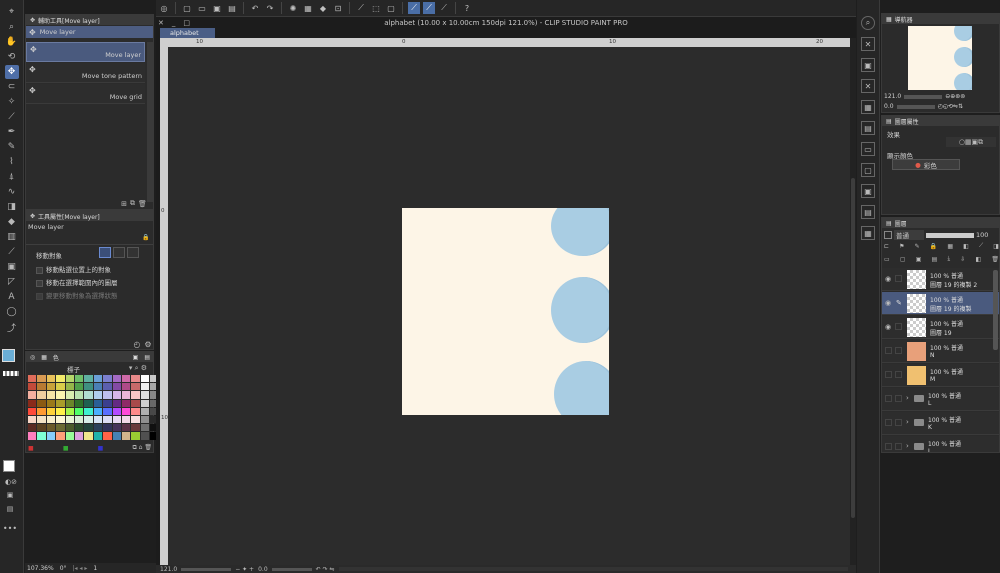 This screenshot has width=1000, height=573. Describe the element at coordinates (150, 122) in the screenshot. I see `sub-tool-scrollbar` at that location.